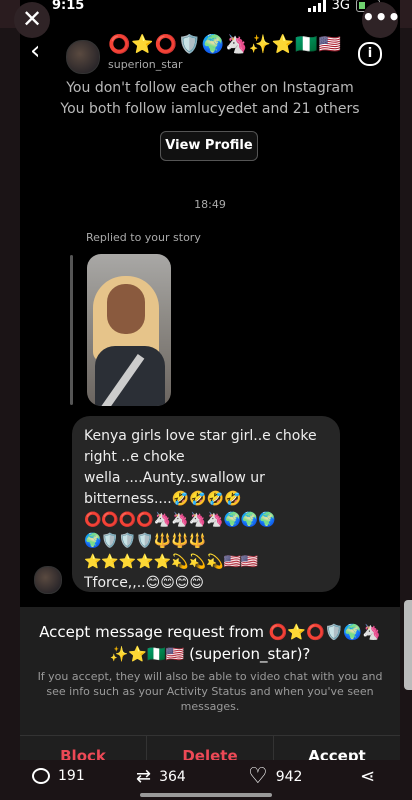  Describe the element at coordinates (289, 777) in the screenshot. I see `like-count: 942` at that location.